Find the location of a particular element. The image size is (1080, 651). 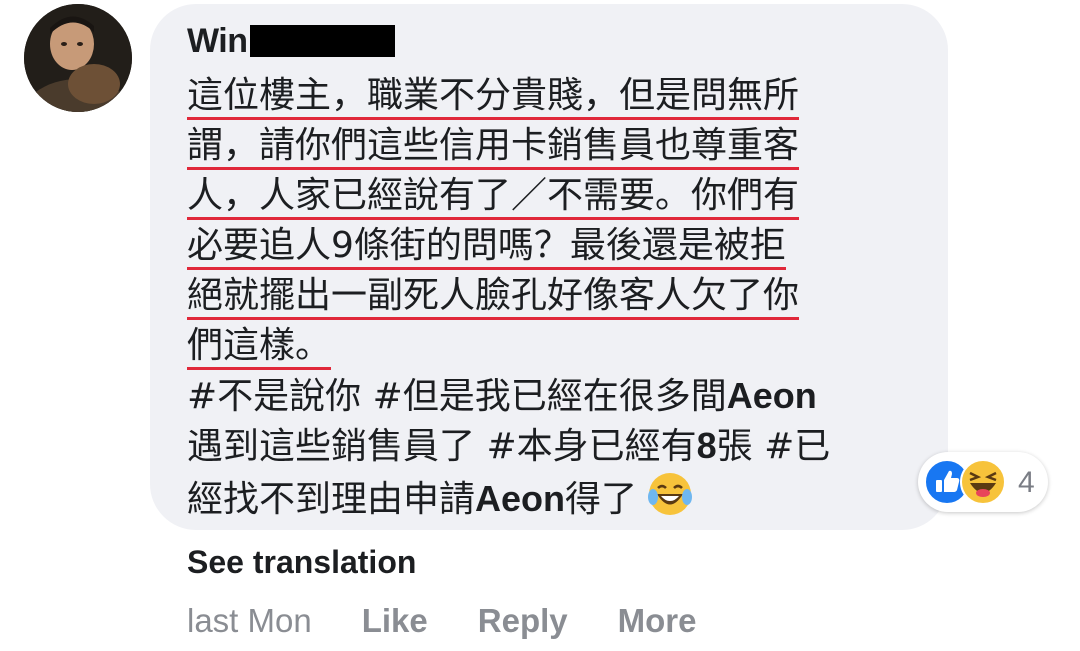

comment-line: 必要追人9條街的問嗎？最後還是被拒 is located at coordinates (552, 247).